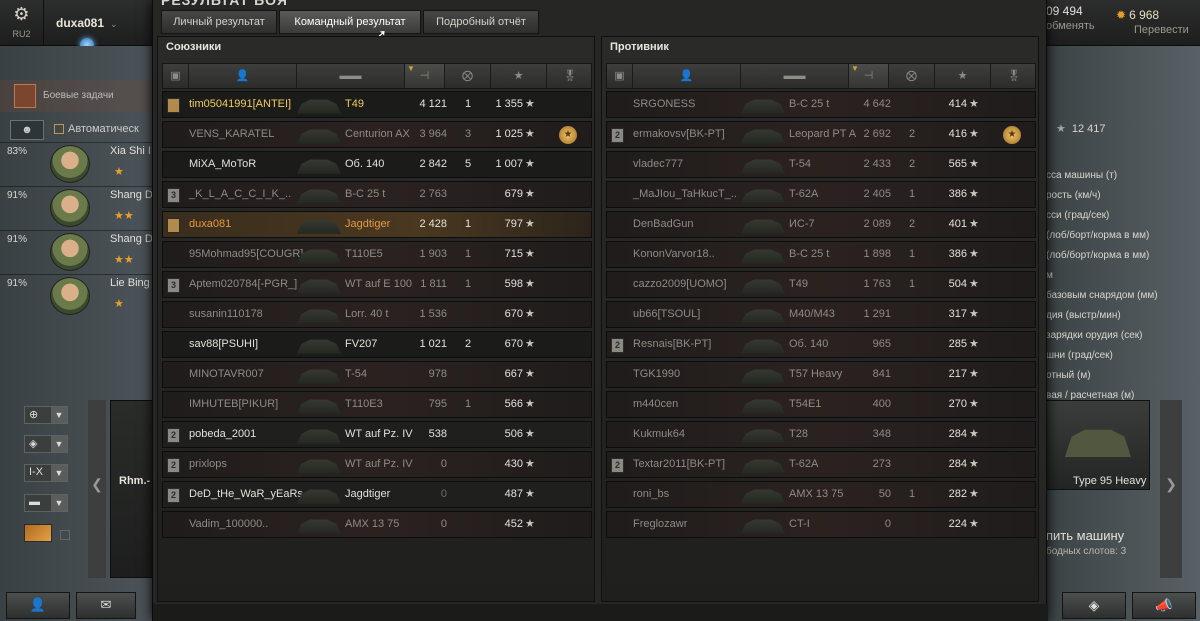 This screenshot has height=621, width=1200. What do you see at coordinates (377, 404) in the screenshot?
I see `table-row: IMHUTEB[PIKUR] T110E3 795 1 566 ★` at bounding box center [377, 404].